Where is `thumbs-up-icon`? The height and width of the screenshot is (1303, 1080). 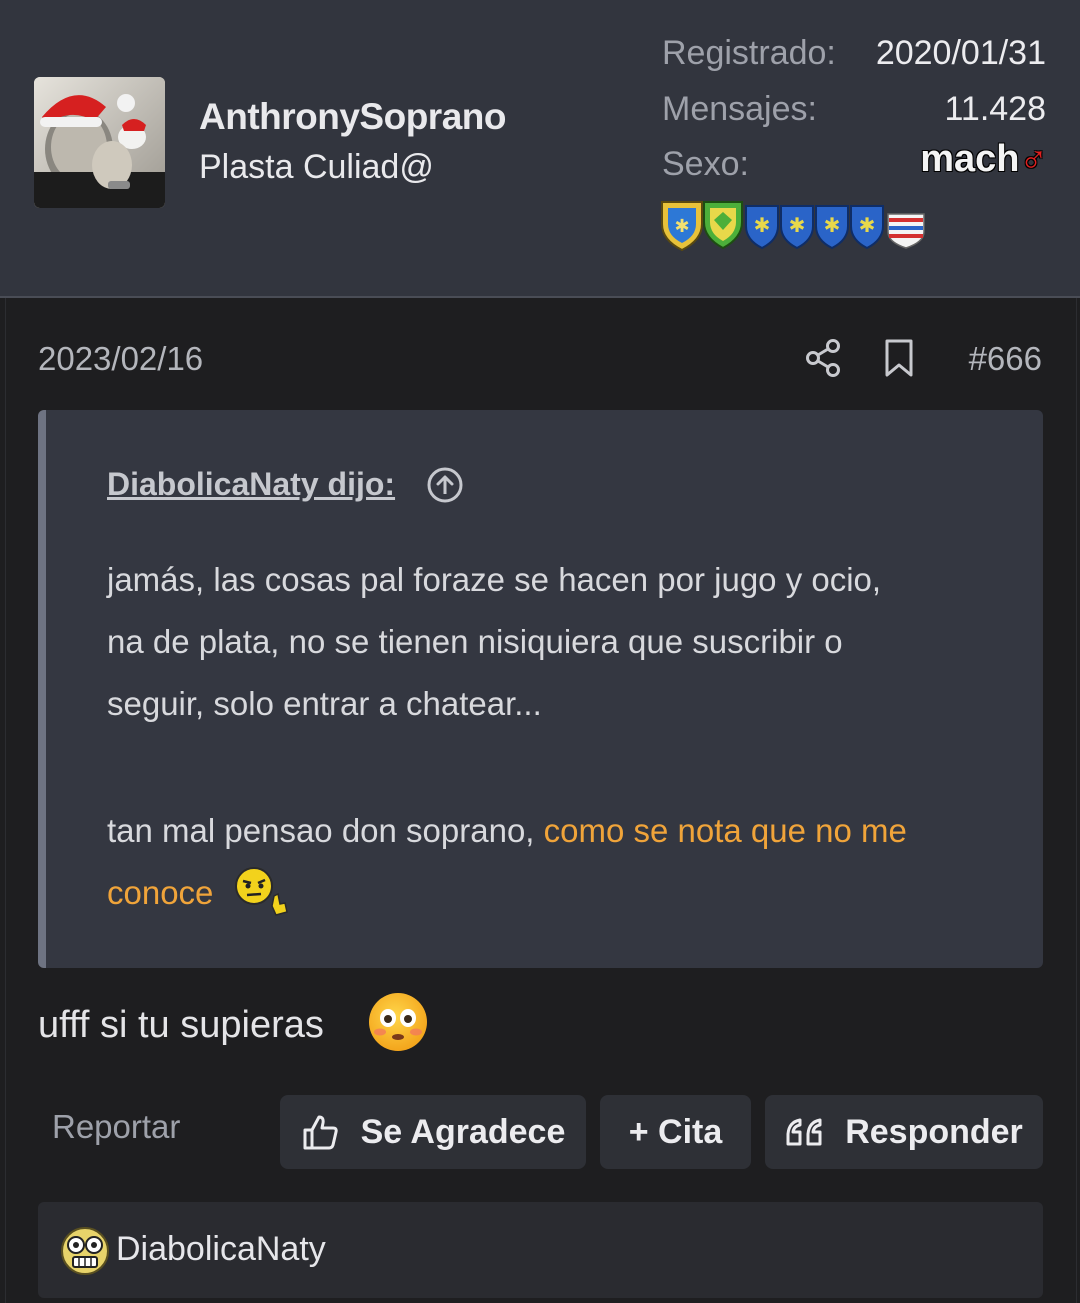
thumbs-up-icon is located at coordinates (320, 1132).